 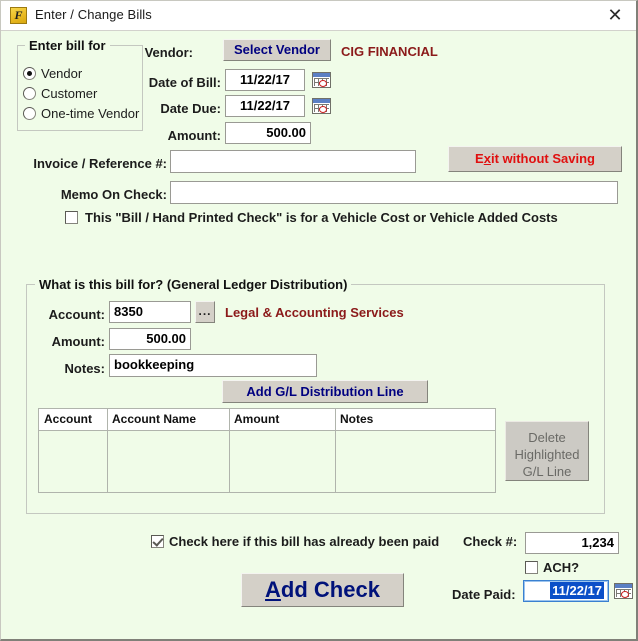 What do you see at coordinates (168, 52) in the screenshot?
I see `vendor-label: Vendor:` at bounding box center [168, 52].